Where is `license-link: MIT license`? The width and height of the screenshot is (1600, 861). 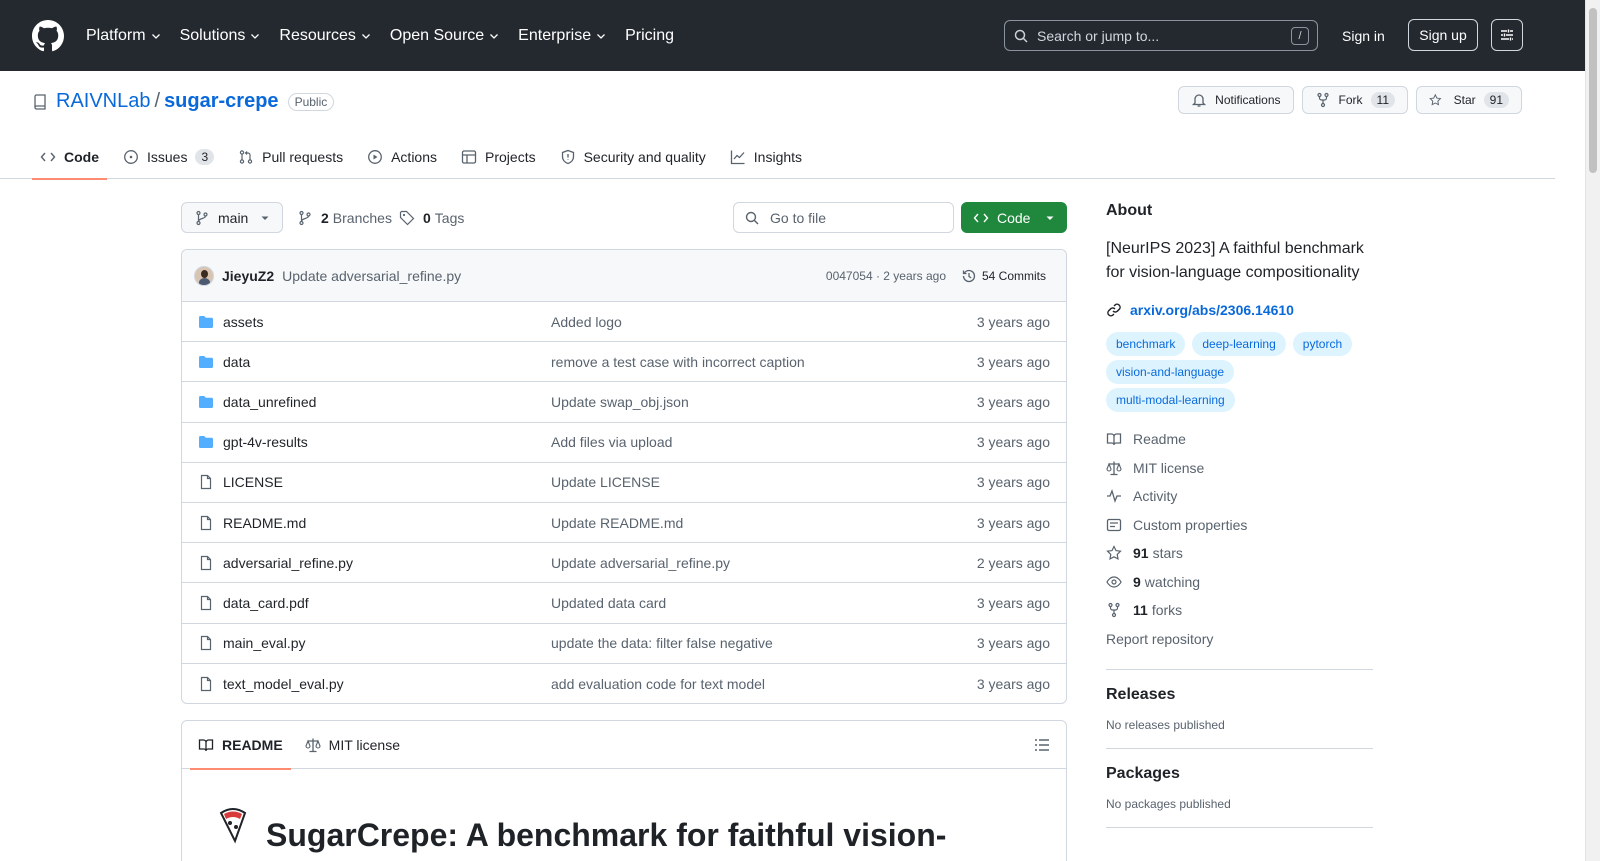 license-link: MIT license is located at coordinates (1239, 468).